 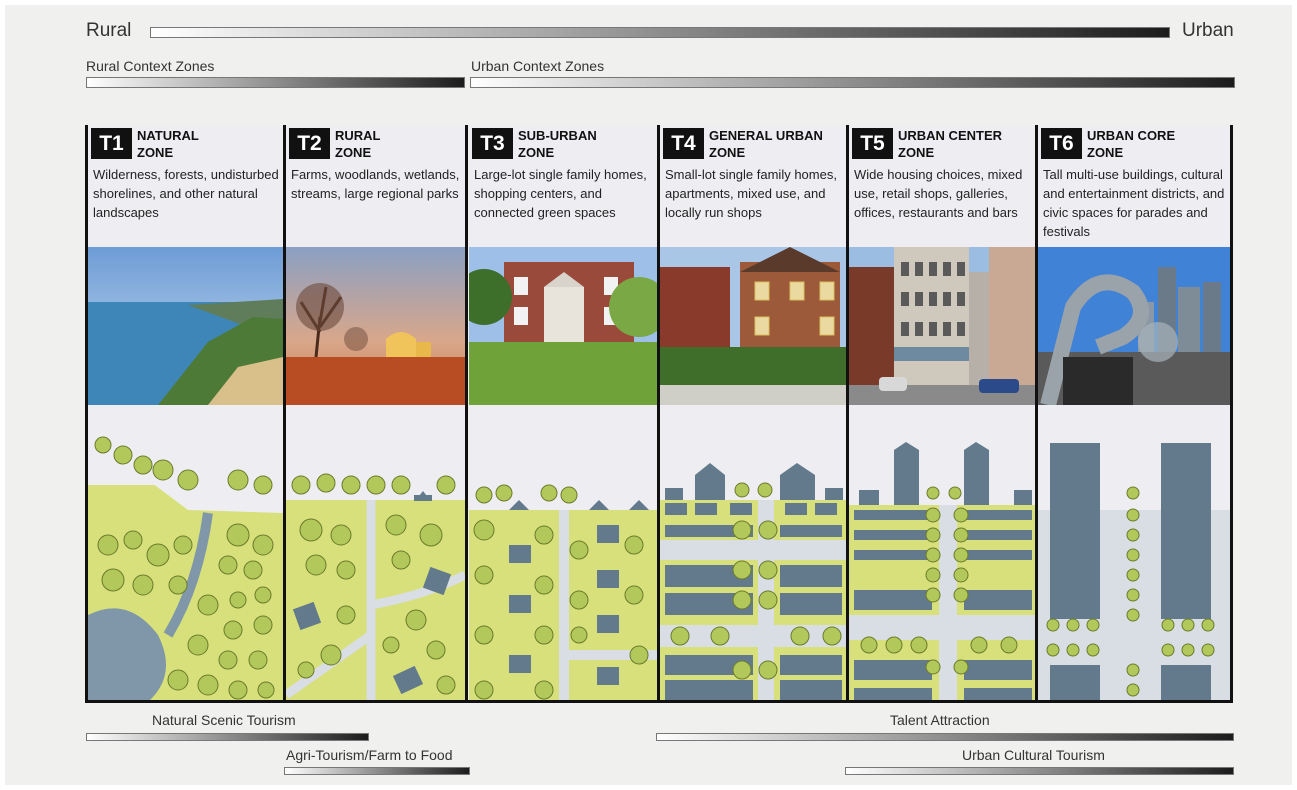 What do you see at coordinates (358, 144) in the screenshot?
I see `zone-t2-name: RURAL ZONE` at bounding box center [358, 144].